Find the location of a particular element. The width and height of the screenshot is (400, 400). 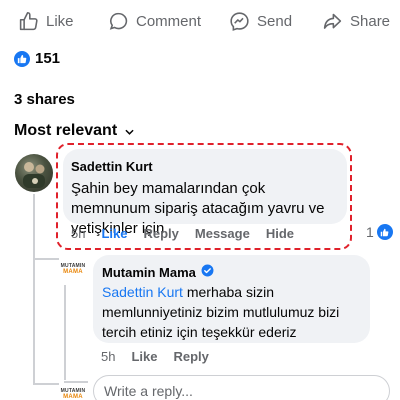

reply-time: 5h is located at coordinates (108, 356).